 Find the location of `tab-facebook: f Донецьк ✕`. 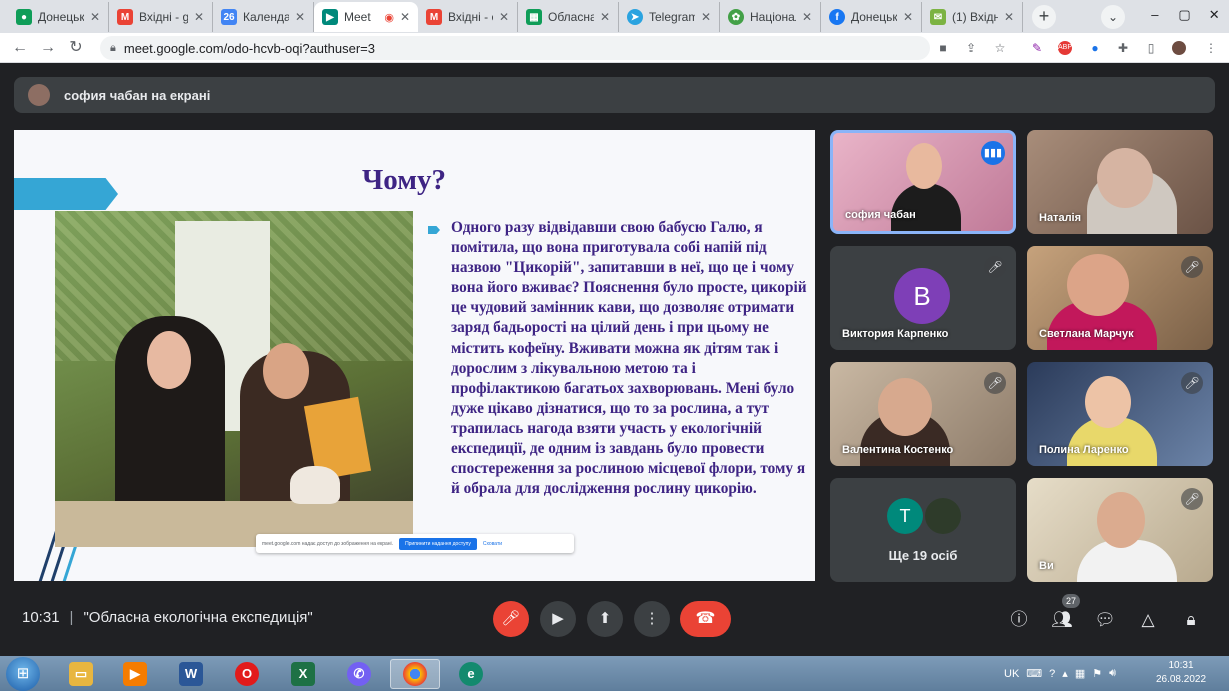

tab-facebook: f Донецьк ✕ is located at coordinates (871, 17).